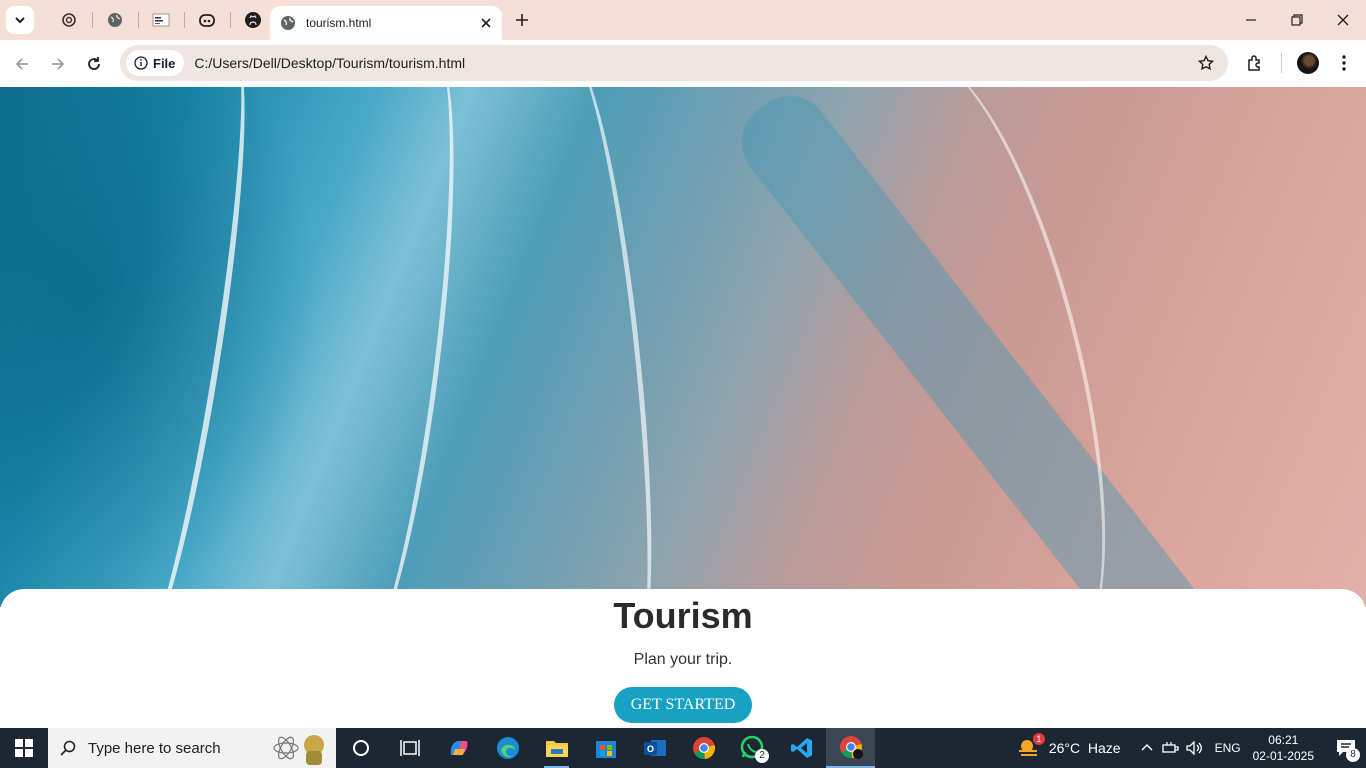 The image size is (1366, 768). I want to click on edge-icon, so click(507, 748).